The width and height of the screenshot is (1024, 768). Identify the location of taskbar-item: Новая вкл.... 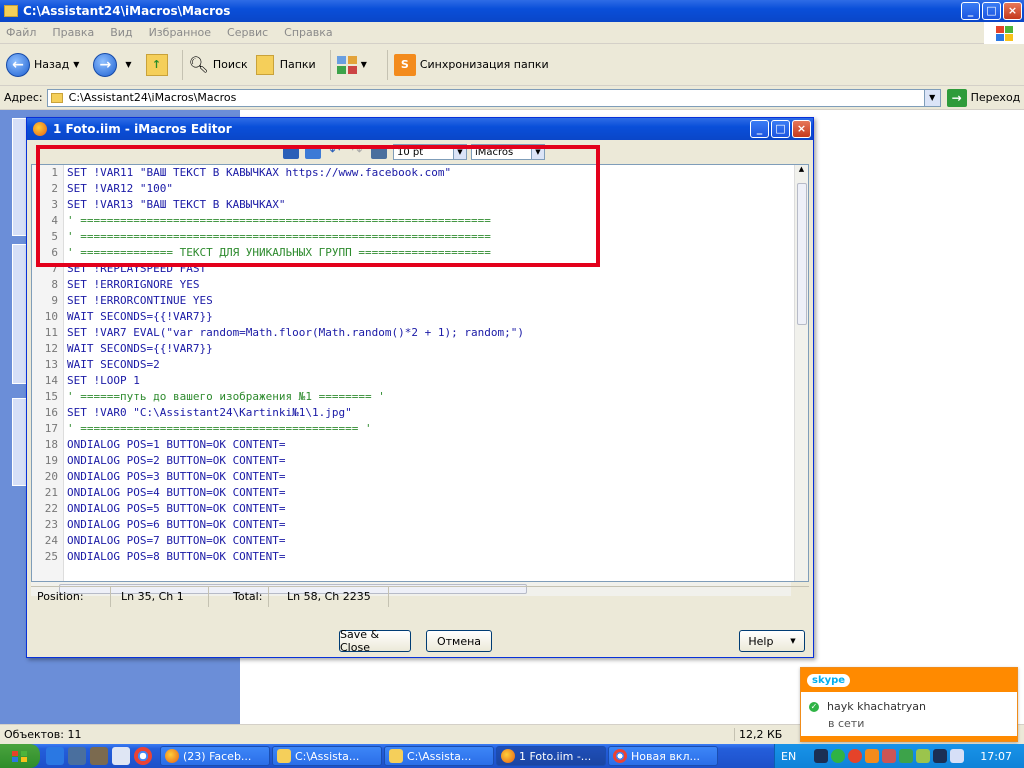
(663, 756).